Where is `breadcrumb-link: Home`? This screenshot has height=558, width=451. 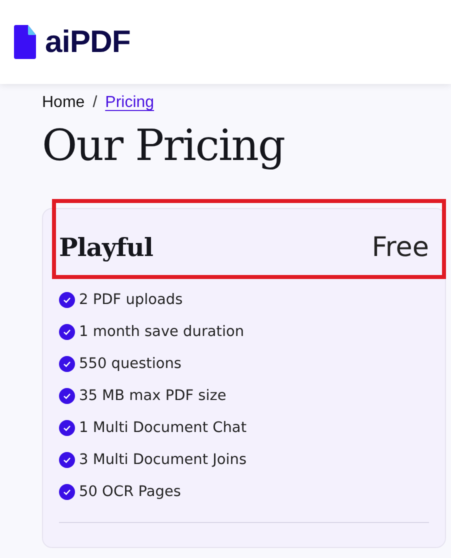 breadcrumb-link: Home is located at coordinates (63, 103).